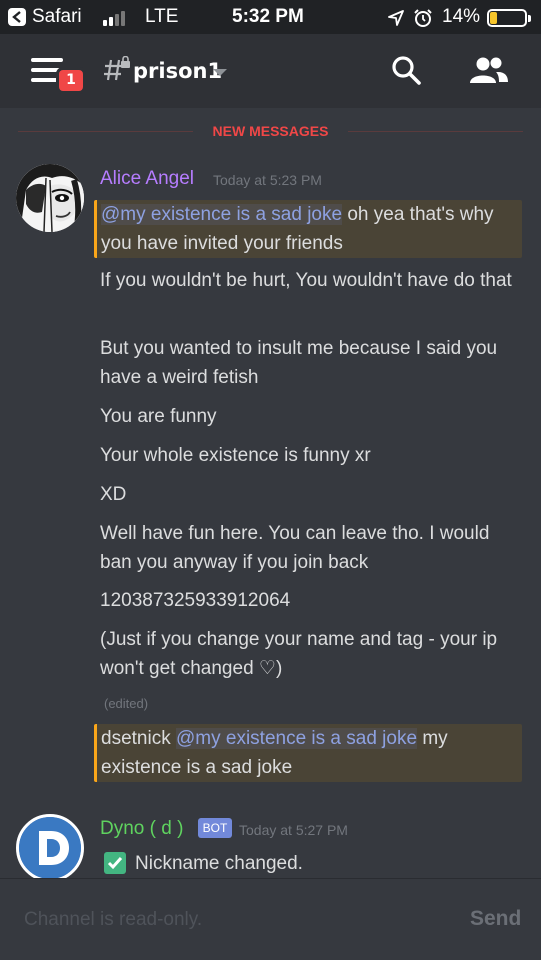 The width and height of the screenshot is (541, 960). Describe the element at coordinates (219, 863) in the screenshot. I see `message-text: Nickname changed.` at that location.